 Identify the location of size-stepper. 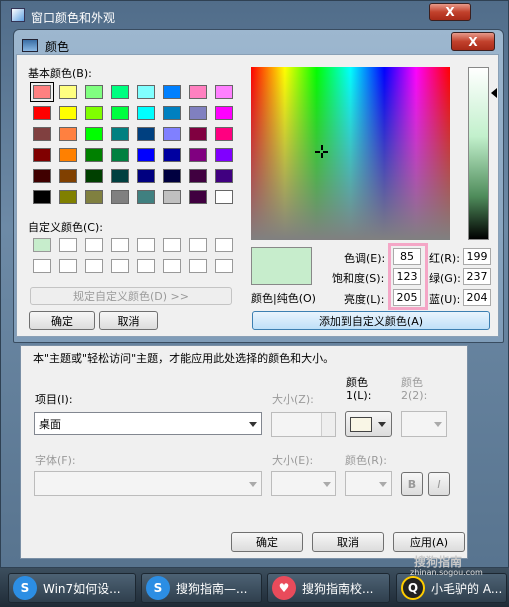
(303, 424).